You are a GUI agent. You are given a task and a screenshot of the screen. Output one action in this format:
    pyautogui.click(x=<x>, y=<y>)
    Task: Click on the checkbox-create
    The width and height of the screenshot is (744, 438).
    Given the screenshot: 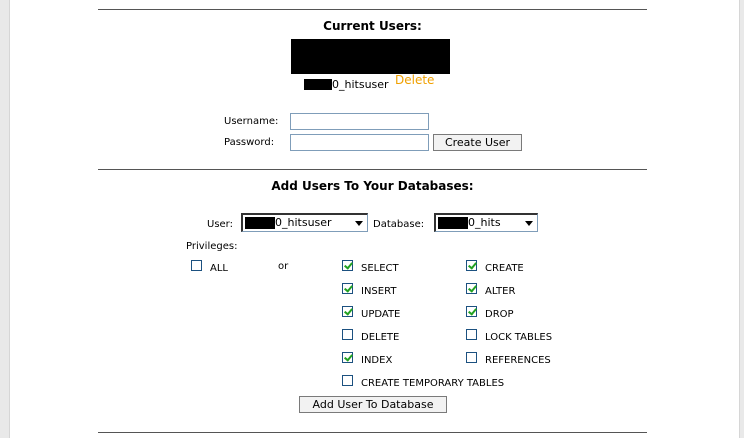 What is the action you would take?
    pyautogui.click(x=471, y=265)
    